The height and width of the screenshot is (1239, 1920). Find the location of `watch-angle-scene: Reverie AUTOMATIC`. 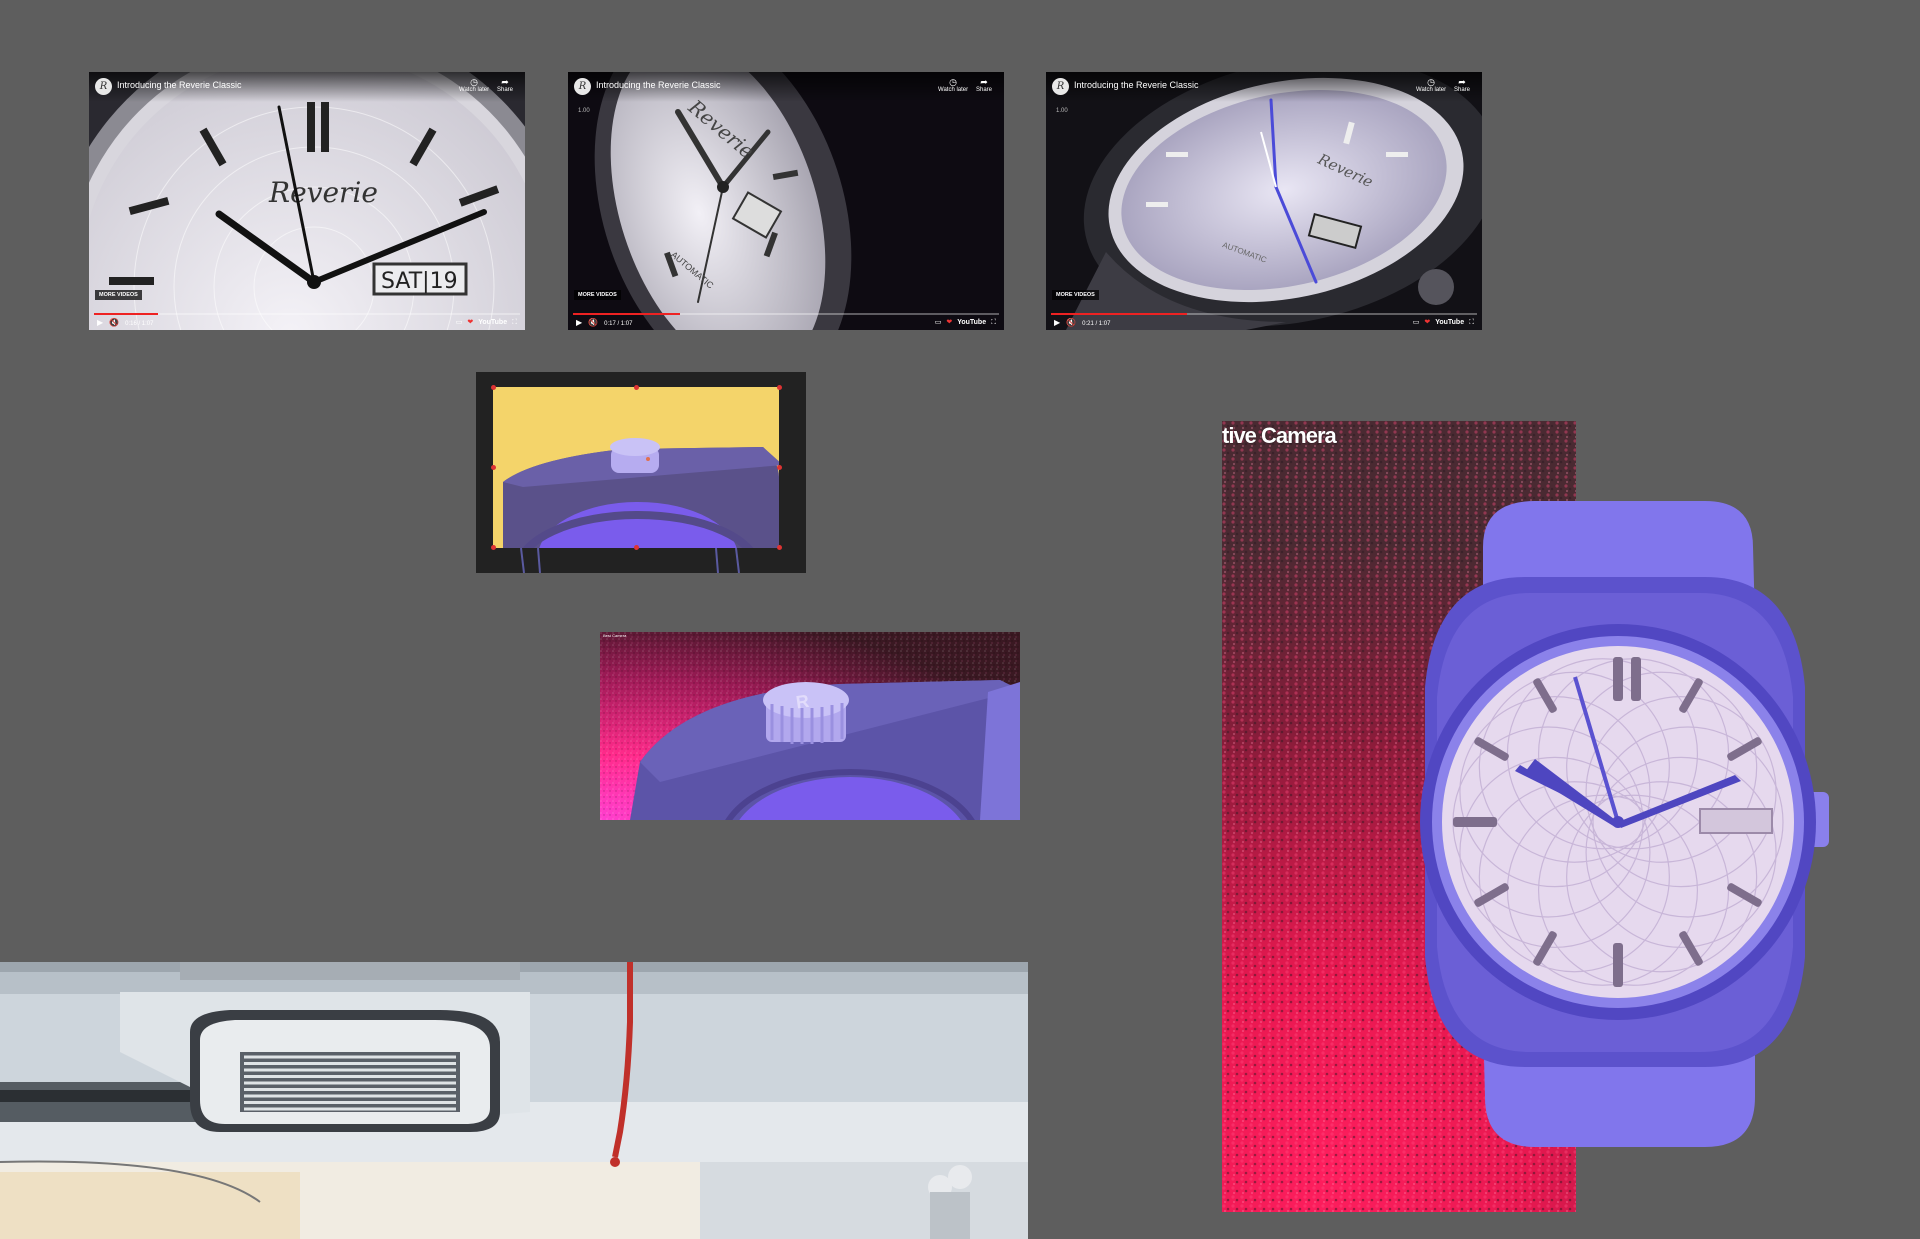

watch-angle-scene: Reverie AUTOMATIC is located at coordinates (1264, 201).